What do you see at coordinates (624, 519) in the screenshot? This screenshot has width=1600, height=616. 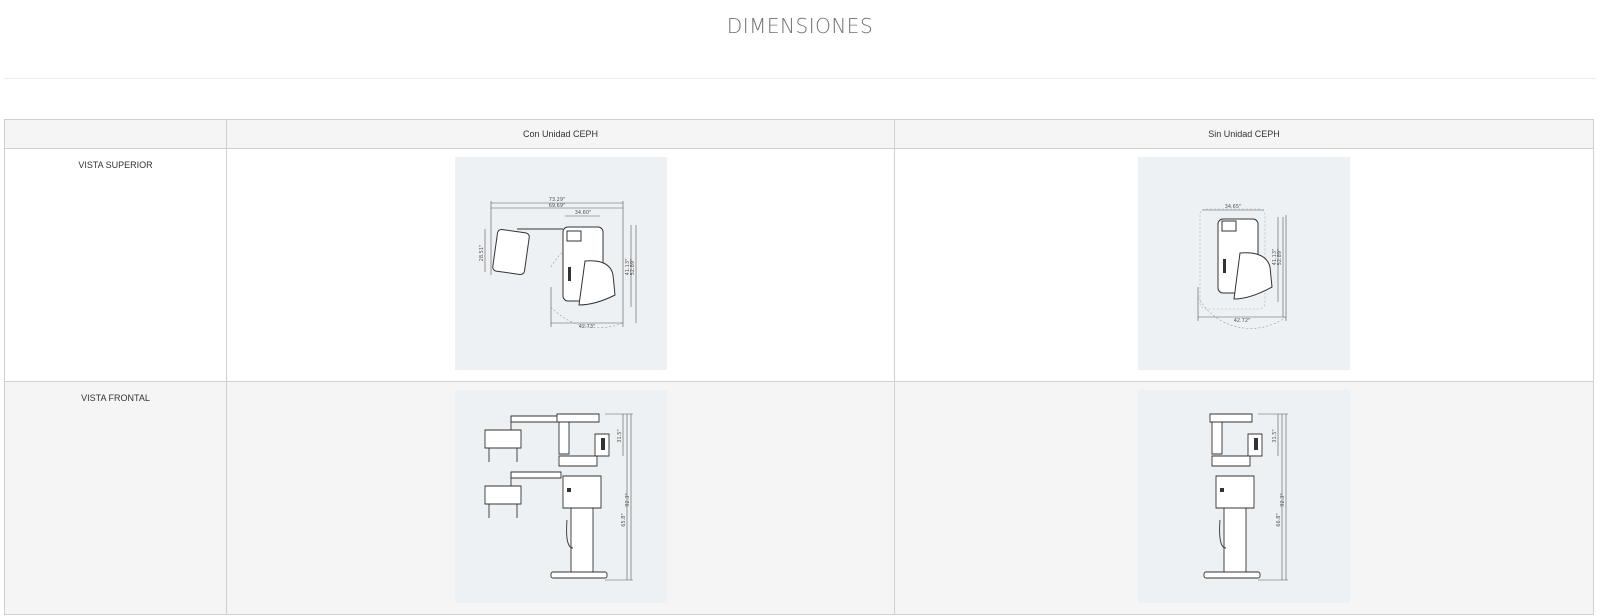 I see `dim-h-total: 65.8"` at bounding box center [624, 519].